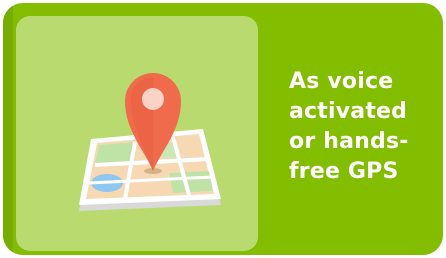  Describe the element at coordinates (349, 141) in the screenshot. I see `headline-line: or hands-` at that location.